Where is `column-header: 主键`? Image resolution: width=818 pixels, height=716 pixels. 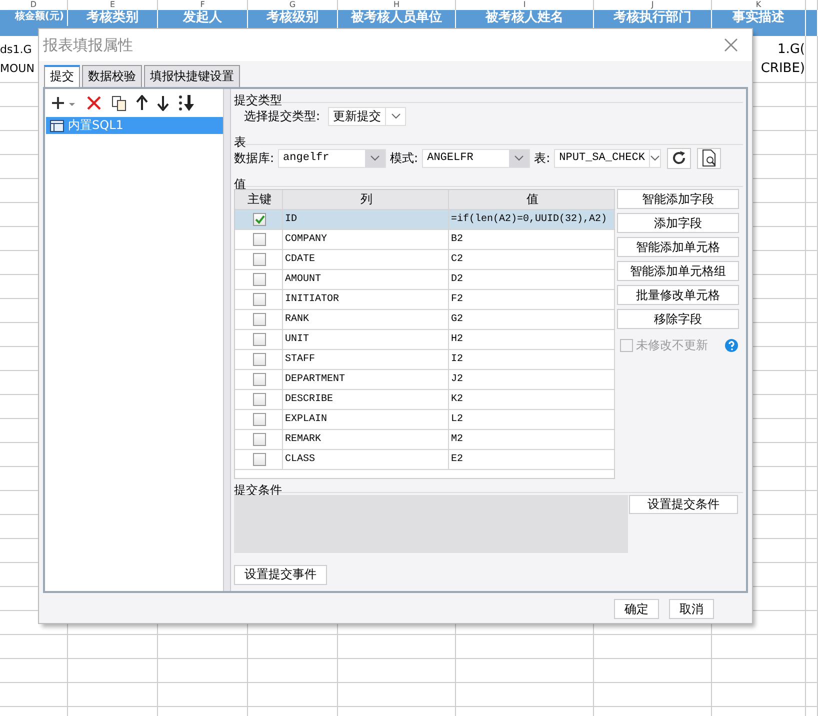 column-header: 主键 is located at coordinates (259, 199).